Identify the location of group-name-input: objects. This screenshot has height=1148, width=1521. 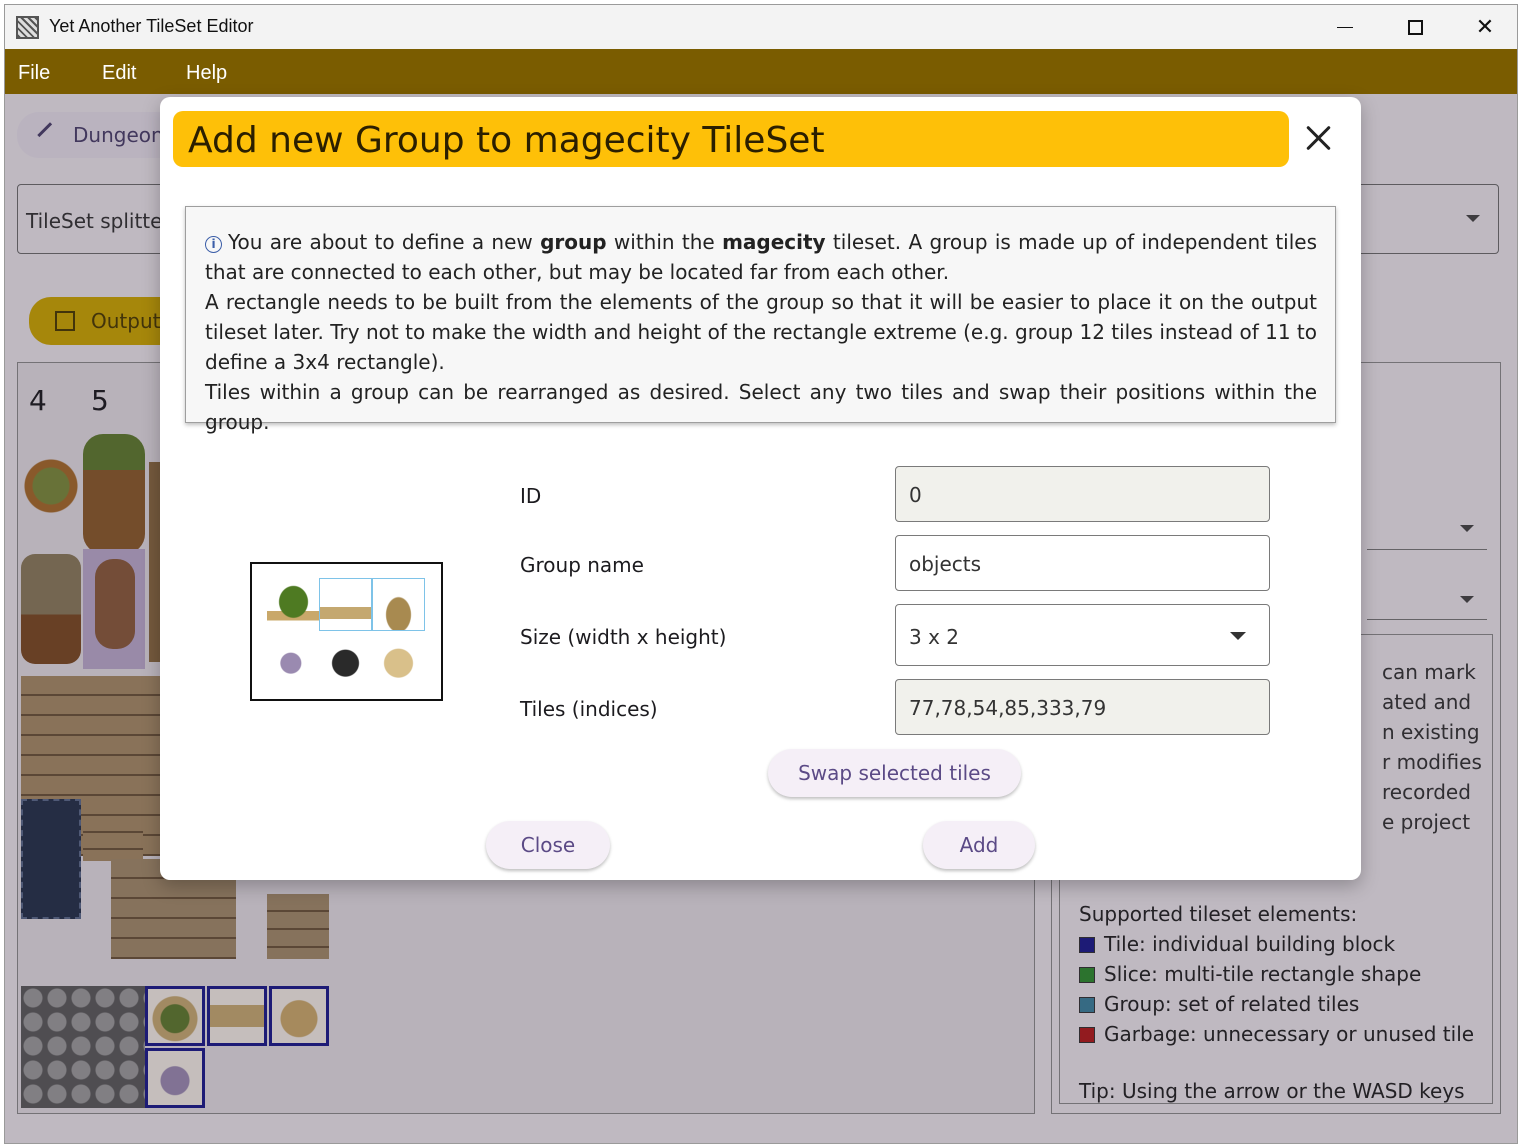
(1082, 563).